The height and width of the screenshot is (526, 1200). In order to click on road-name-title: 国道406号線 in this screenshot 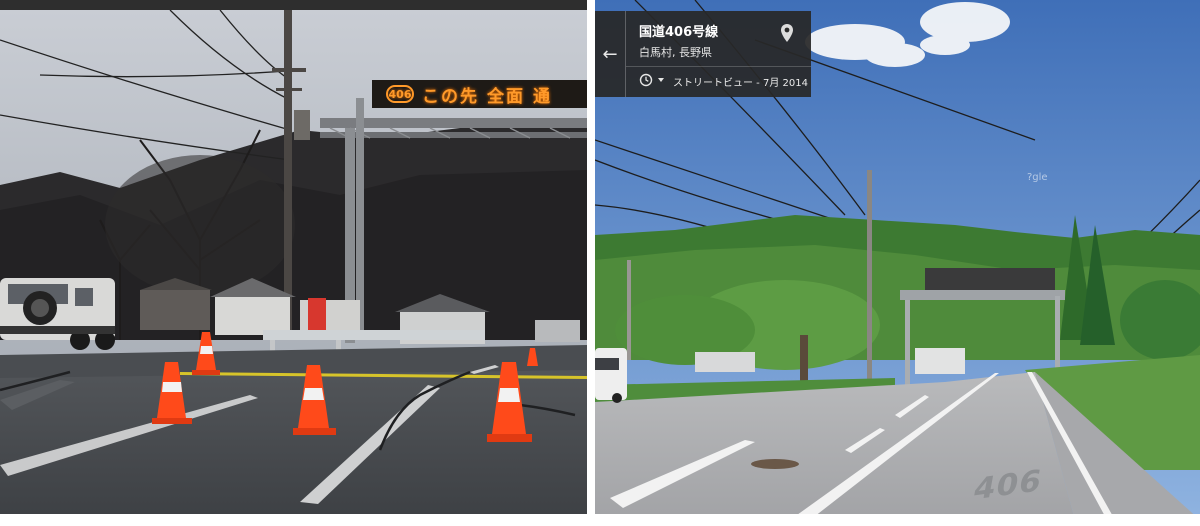, I will do `click(679, 32)`.